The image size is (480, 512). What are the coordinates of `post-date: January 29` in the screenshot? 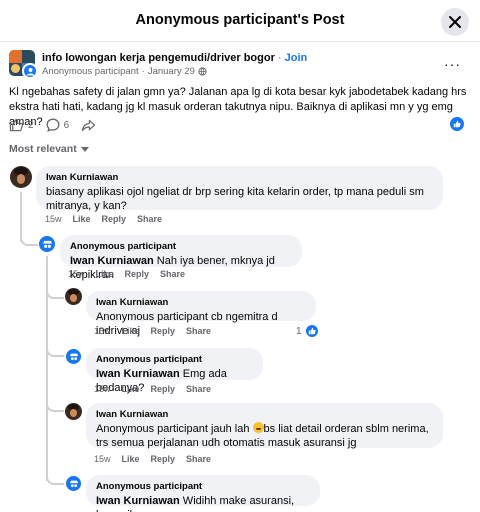 It's located at (171, 71).